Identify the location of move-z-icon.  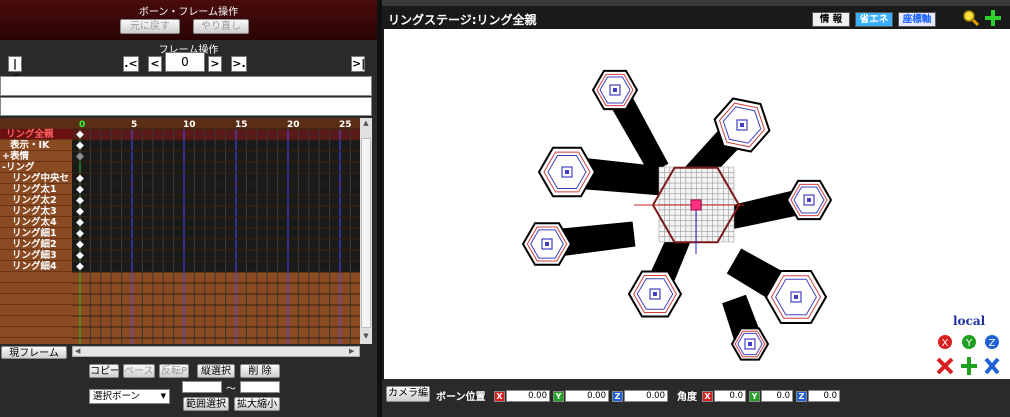
(992, 366).